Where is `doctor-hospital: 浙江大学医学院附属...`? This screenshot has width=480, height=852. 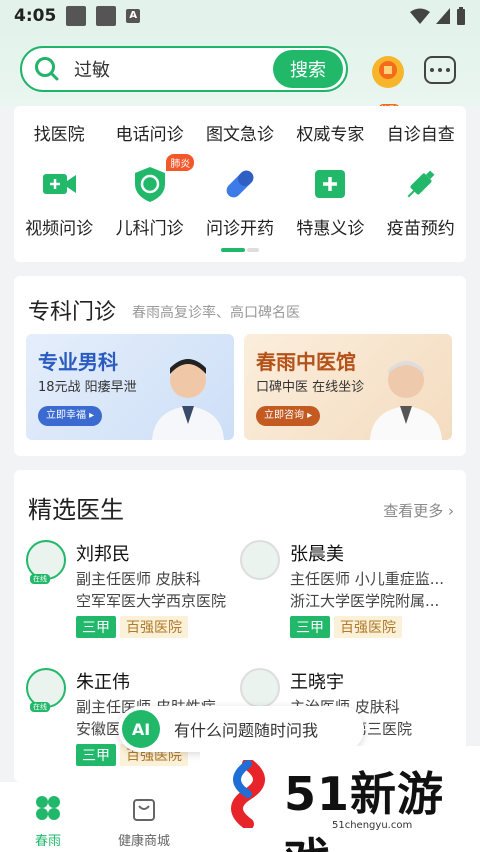
doctor-hospital: 浙江大学医学院附属... is located at coordinates (365, 601).